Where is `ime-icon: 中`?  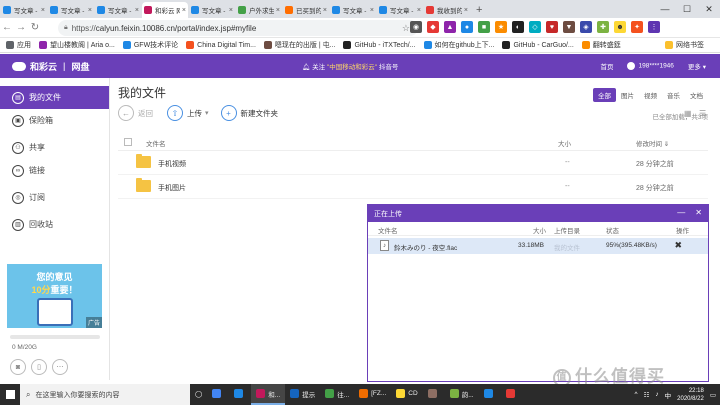 ime-icon: 中 is located at coordinates (668, 395).